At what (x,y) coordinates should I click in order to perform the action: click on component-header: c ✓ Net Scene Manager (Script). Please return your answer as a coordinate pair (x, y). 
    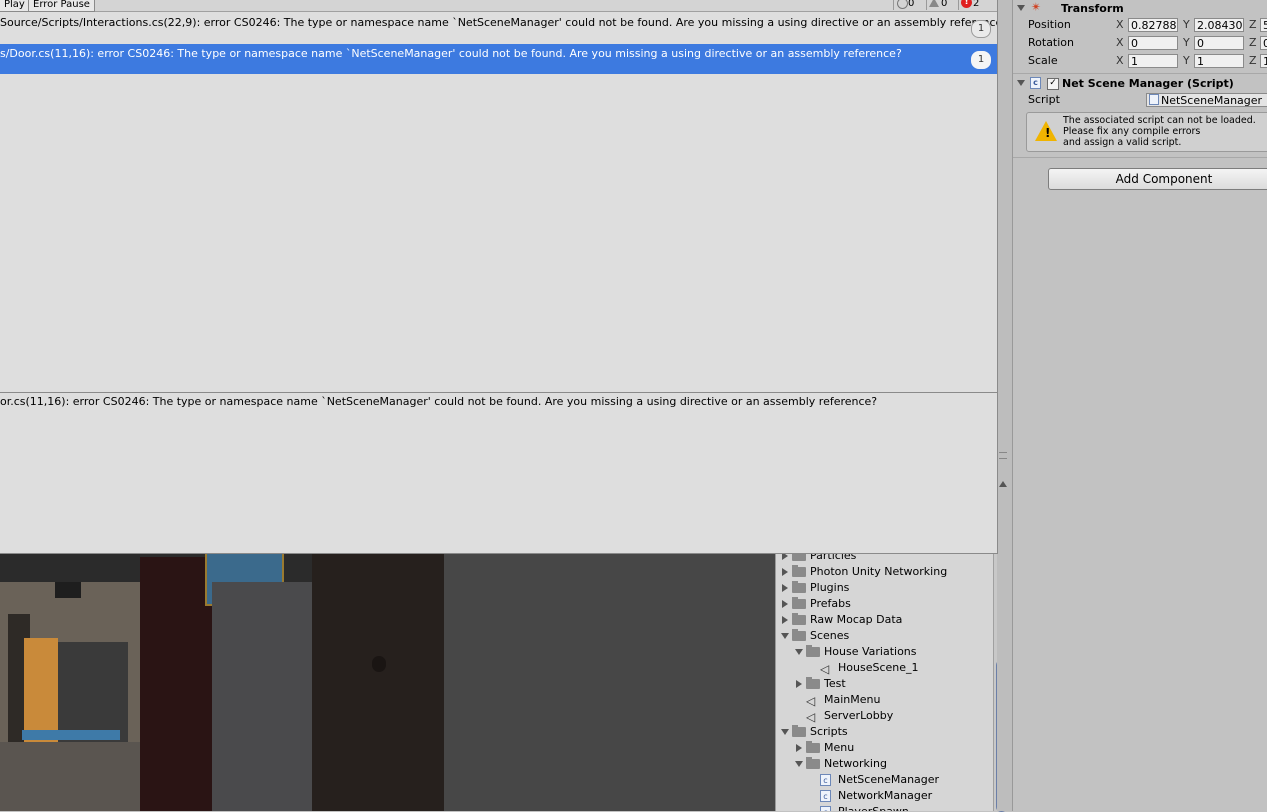
    Looking at the image, I should click on (1140, 83).